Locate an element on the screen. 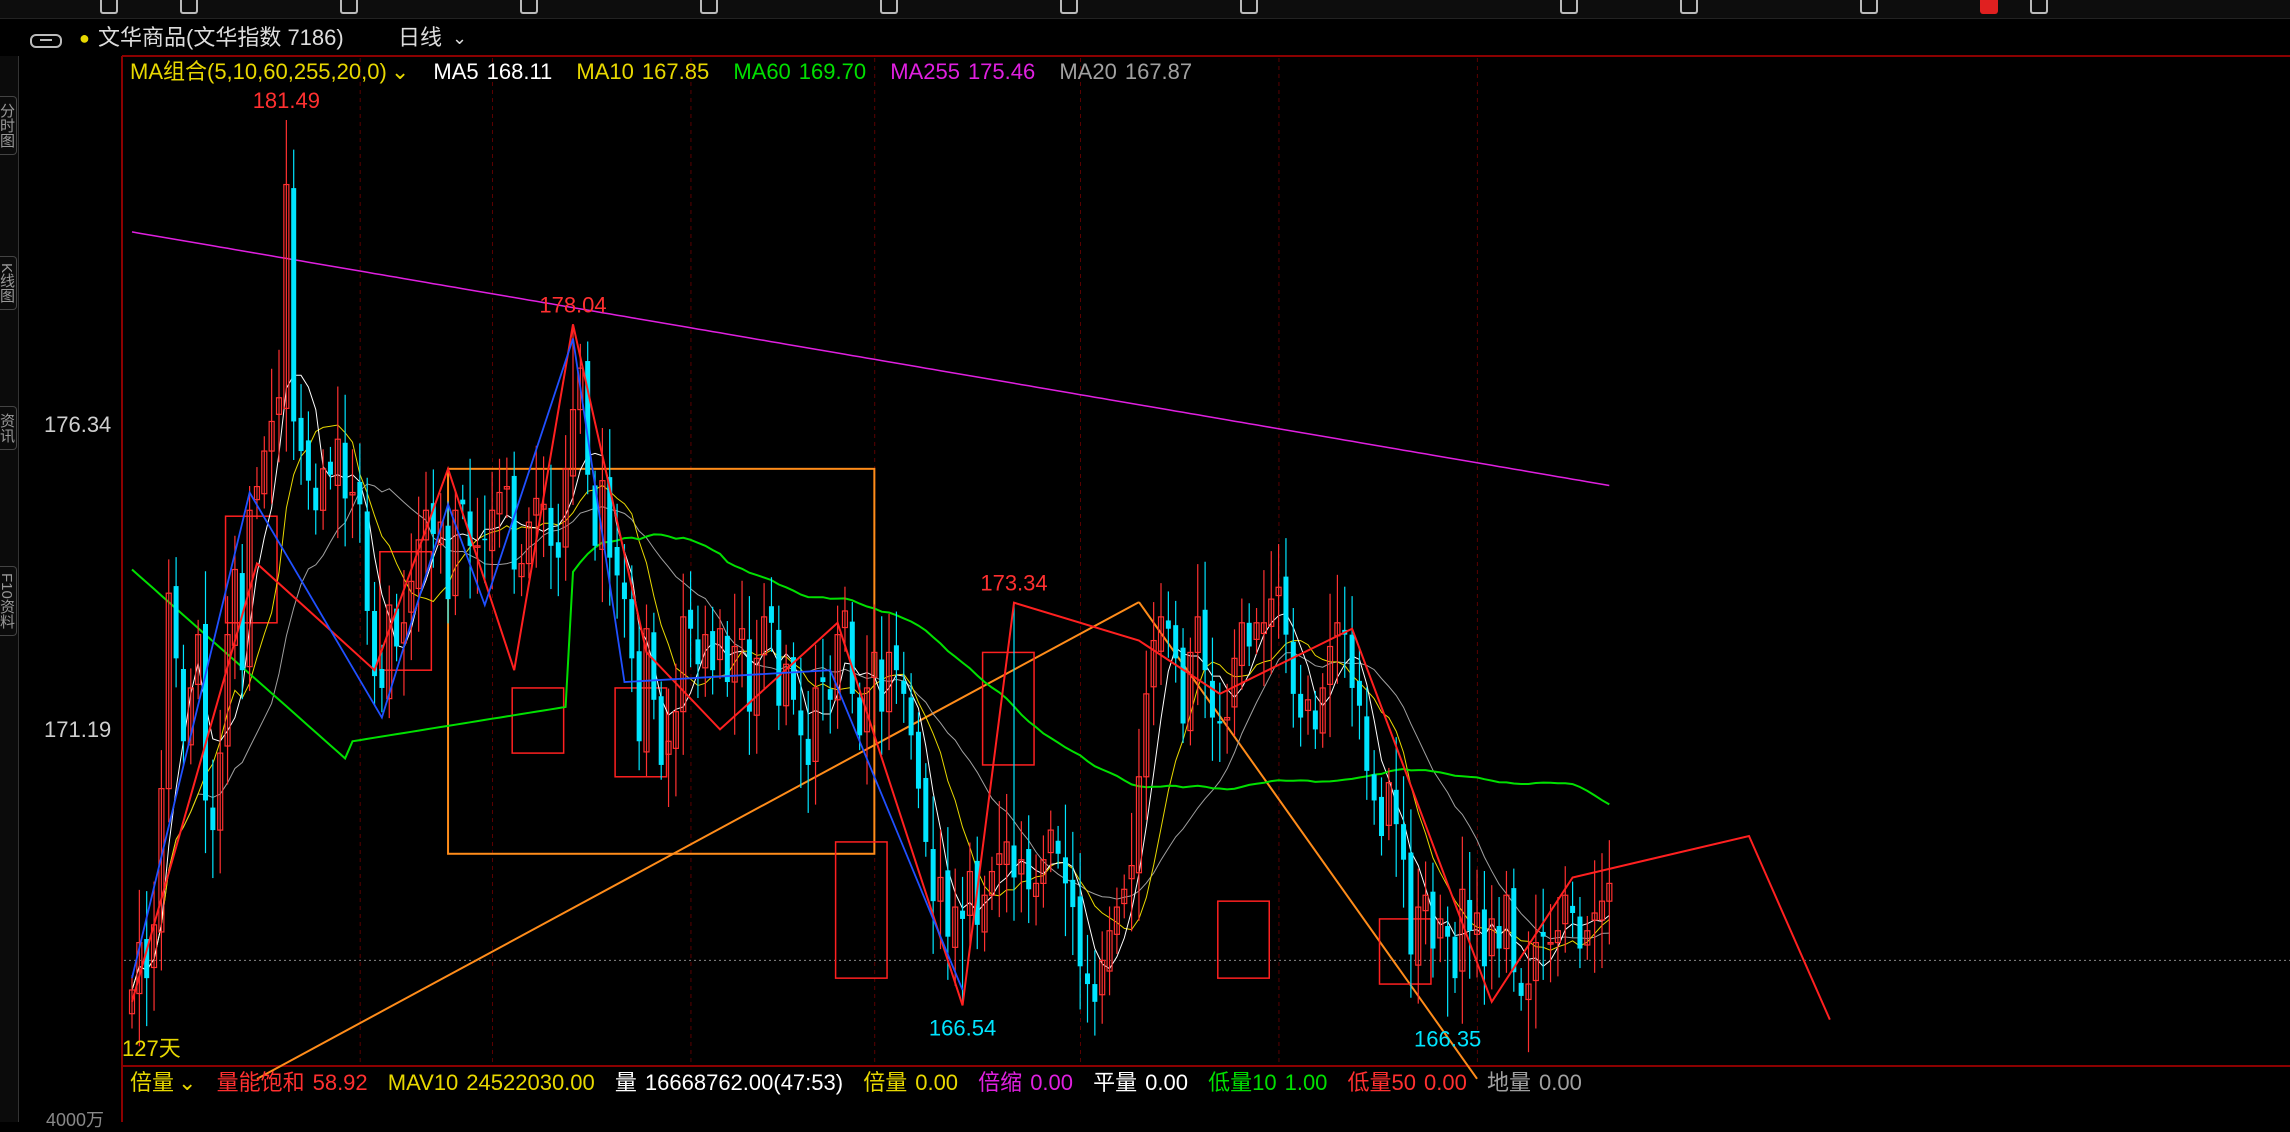 The image size is (2290, 1132). mav10-legend: MAV10 24522030.00 is located at coordinates (491, 1082).